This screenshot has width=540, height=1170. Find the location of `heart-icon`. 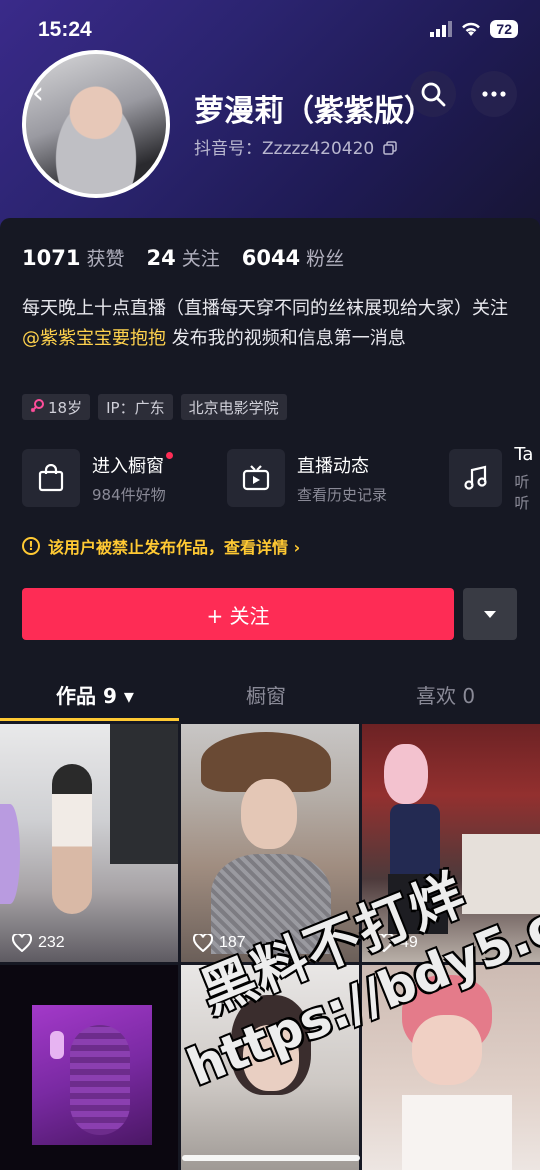

heart-icon is located at coordinates (22, 943).